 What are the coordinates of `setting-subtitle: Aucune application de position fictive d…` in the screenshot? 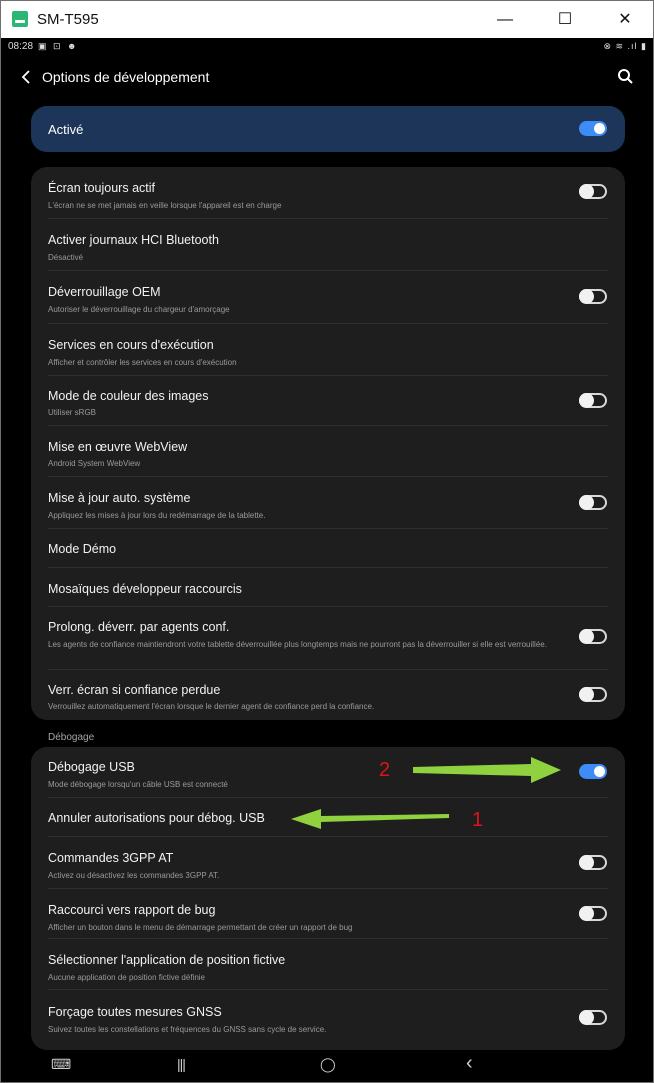 It's located at (126, 977).